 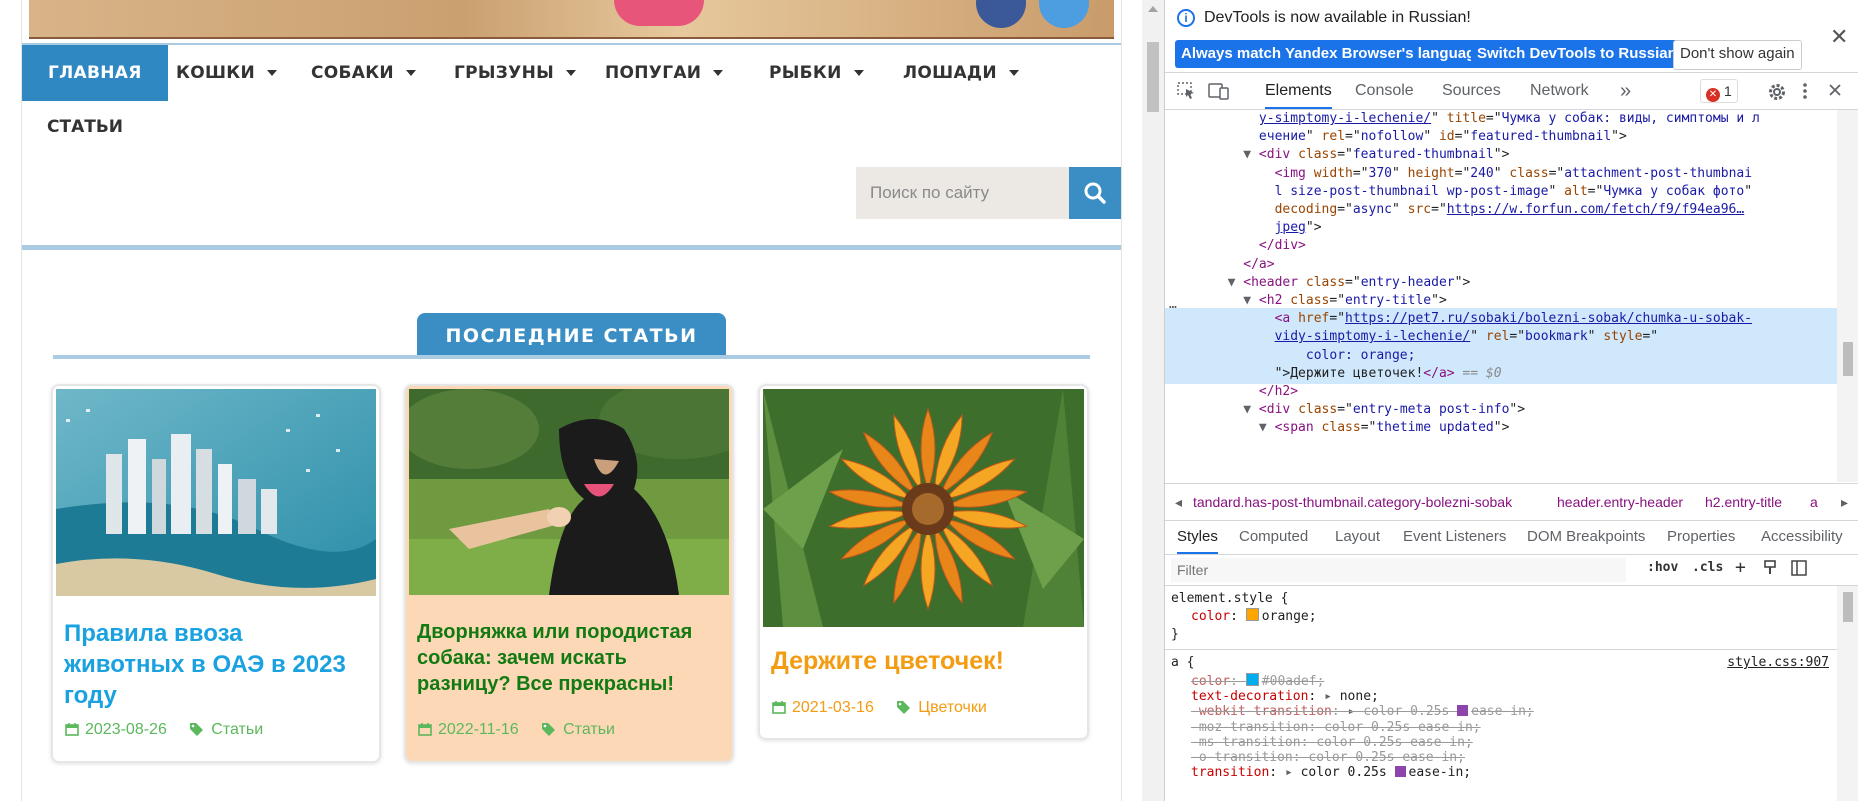 What do you see at coordinates (1799, 570) in the screenshot?
I see `toggle-sidebar-icon` at bounding box center [1799, 570].